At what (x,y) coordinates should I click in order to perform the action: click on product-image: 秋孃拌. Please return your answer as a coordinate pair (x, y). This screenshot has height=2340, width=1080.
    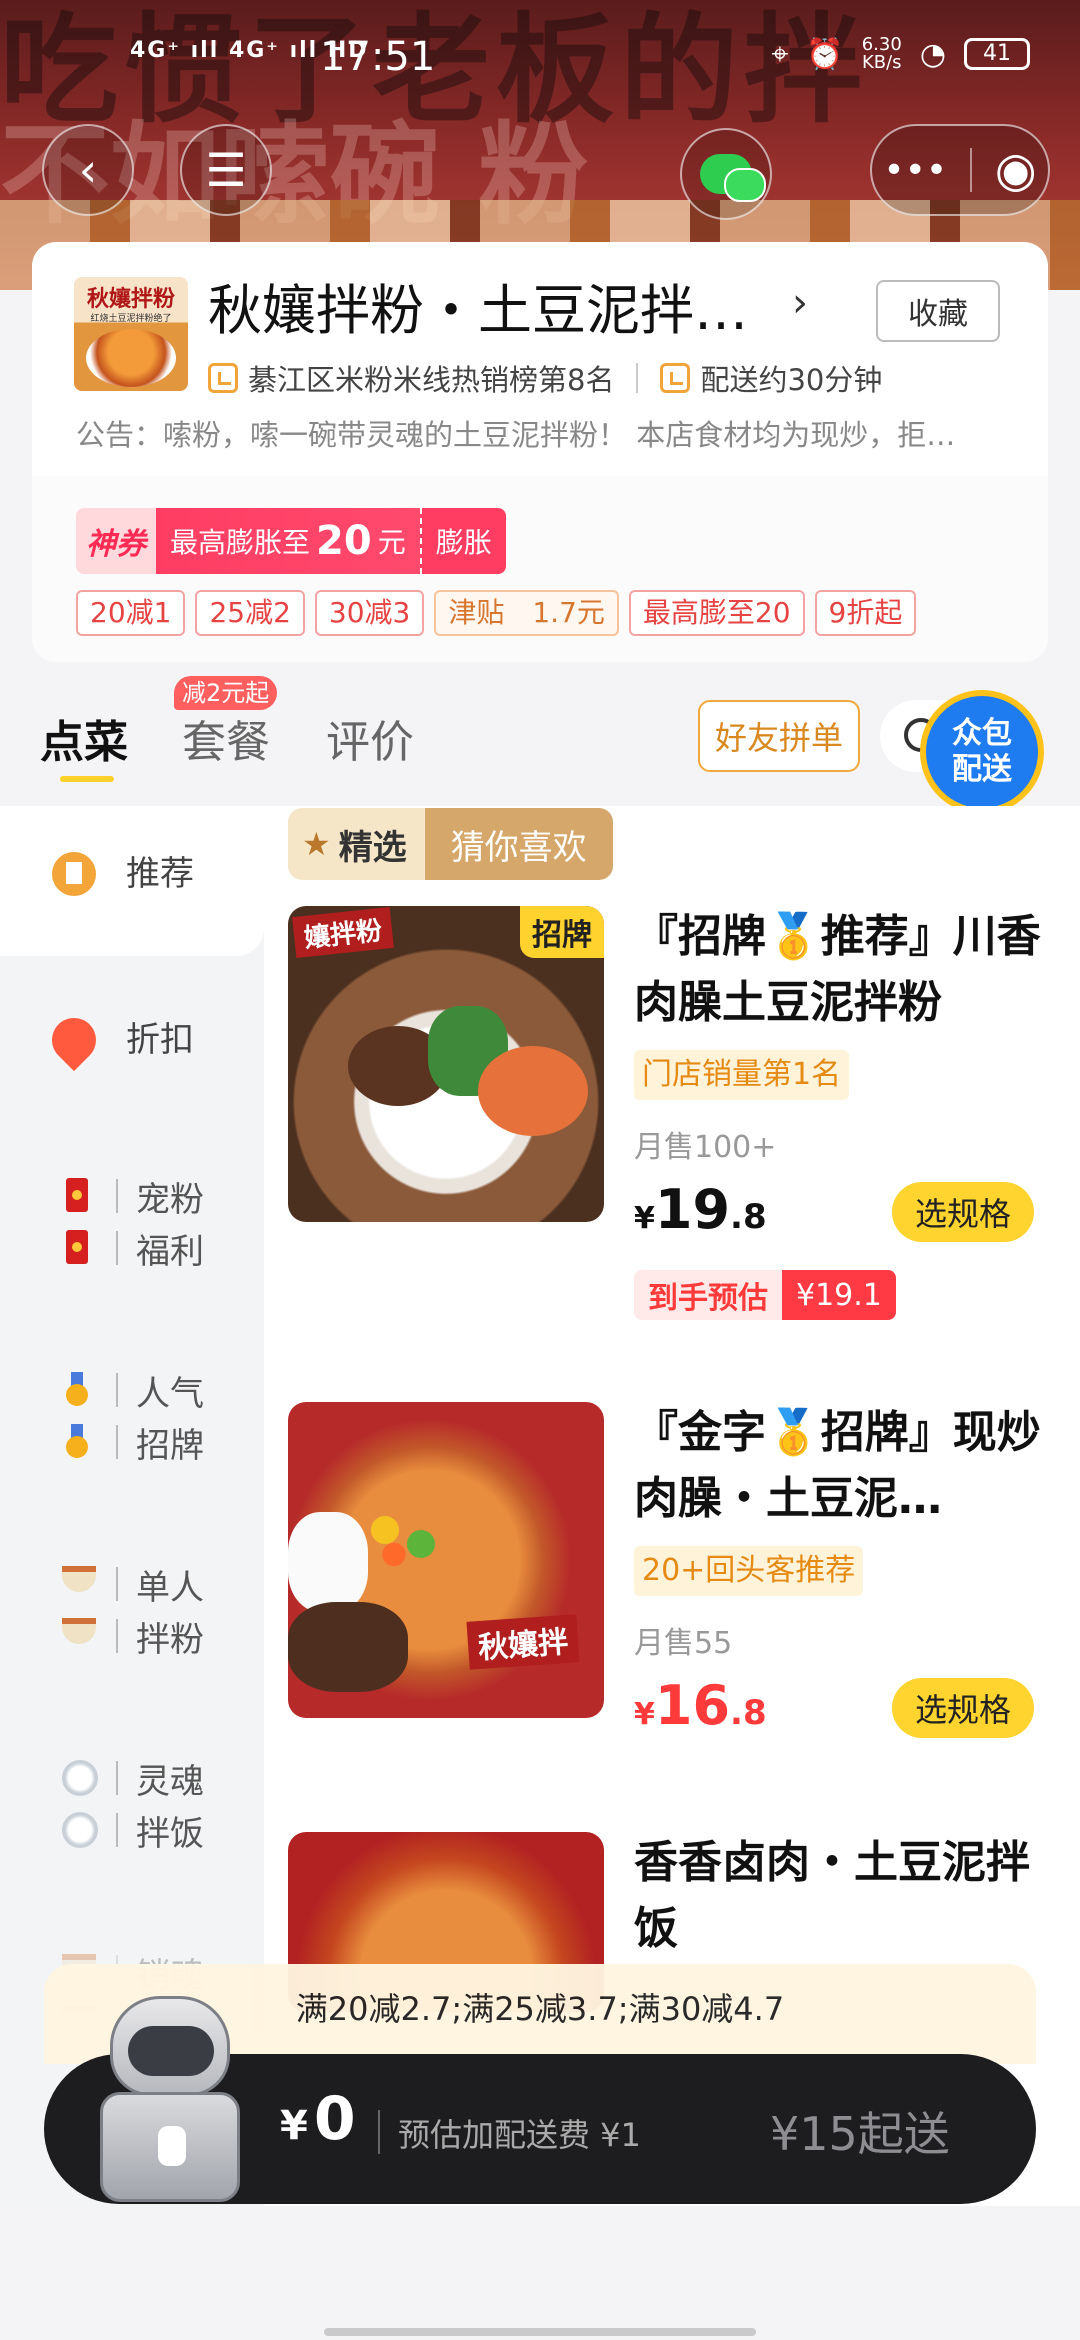
    Looking at the image, I should click on (446, 1560).